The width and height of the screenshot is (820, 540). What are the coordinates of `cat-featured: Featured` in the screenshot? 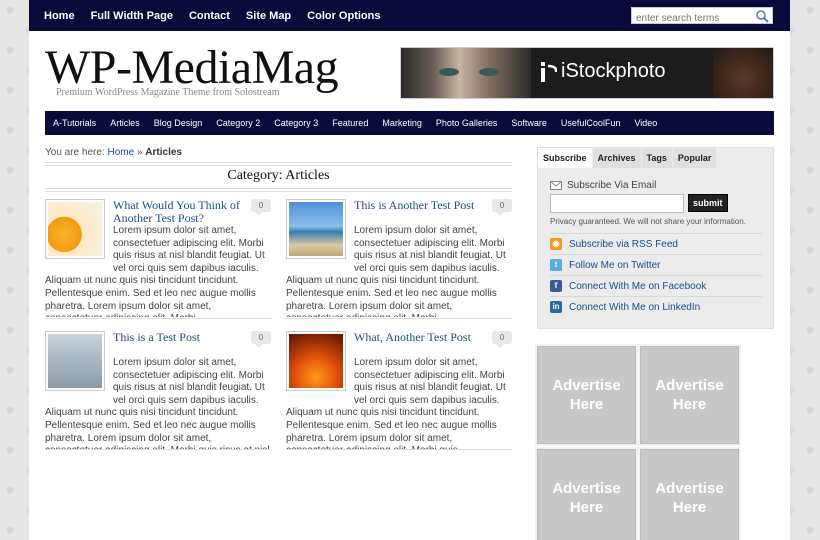 It's located at (350, 123).